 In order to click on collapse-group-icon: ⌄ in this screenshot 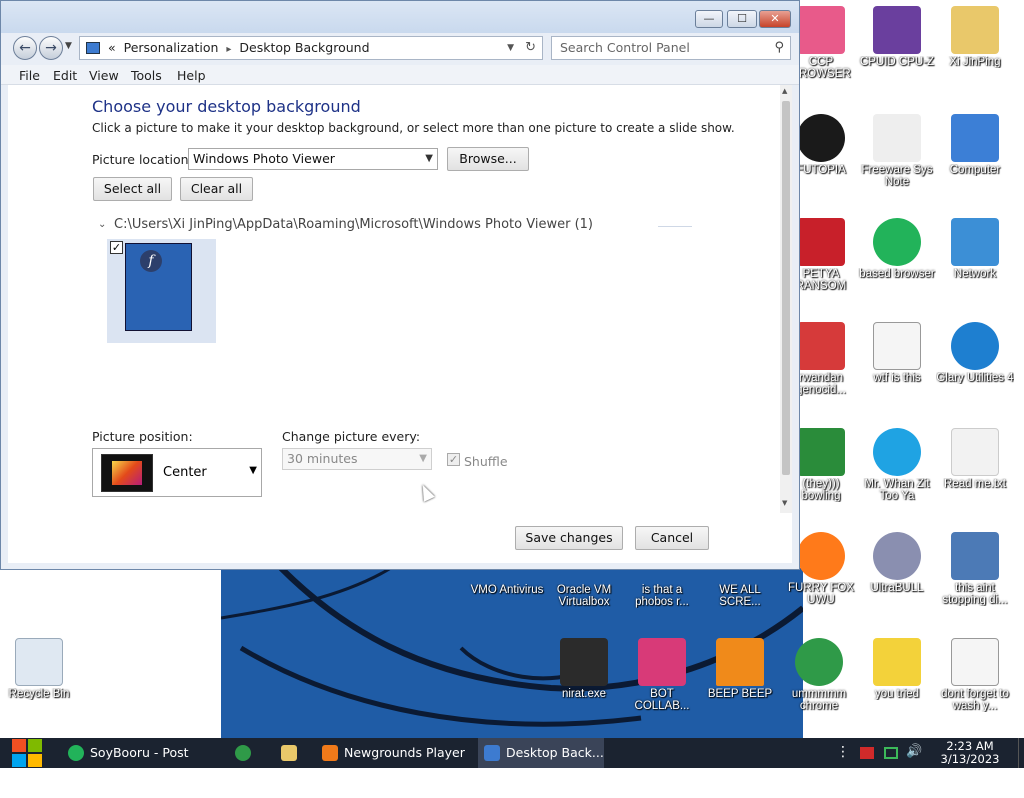, I will do `click(102, 224)`.